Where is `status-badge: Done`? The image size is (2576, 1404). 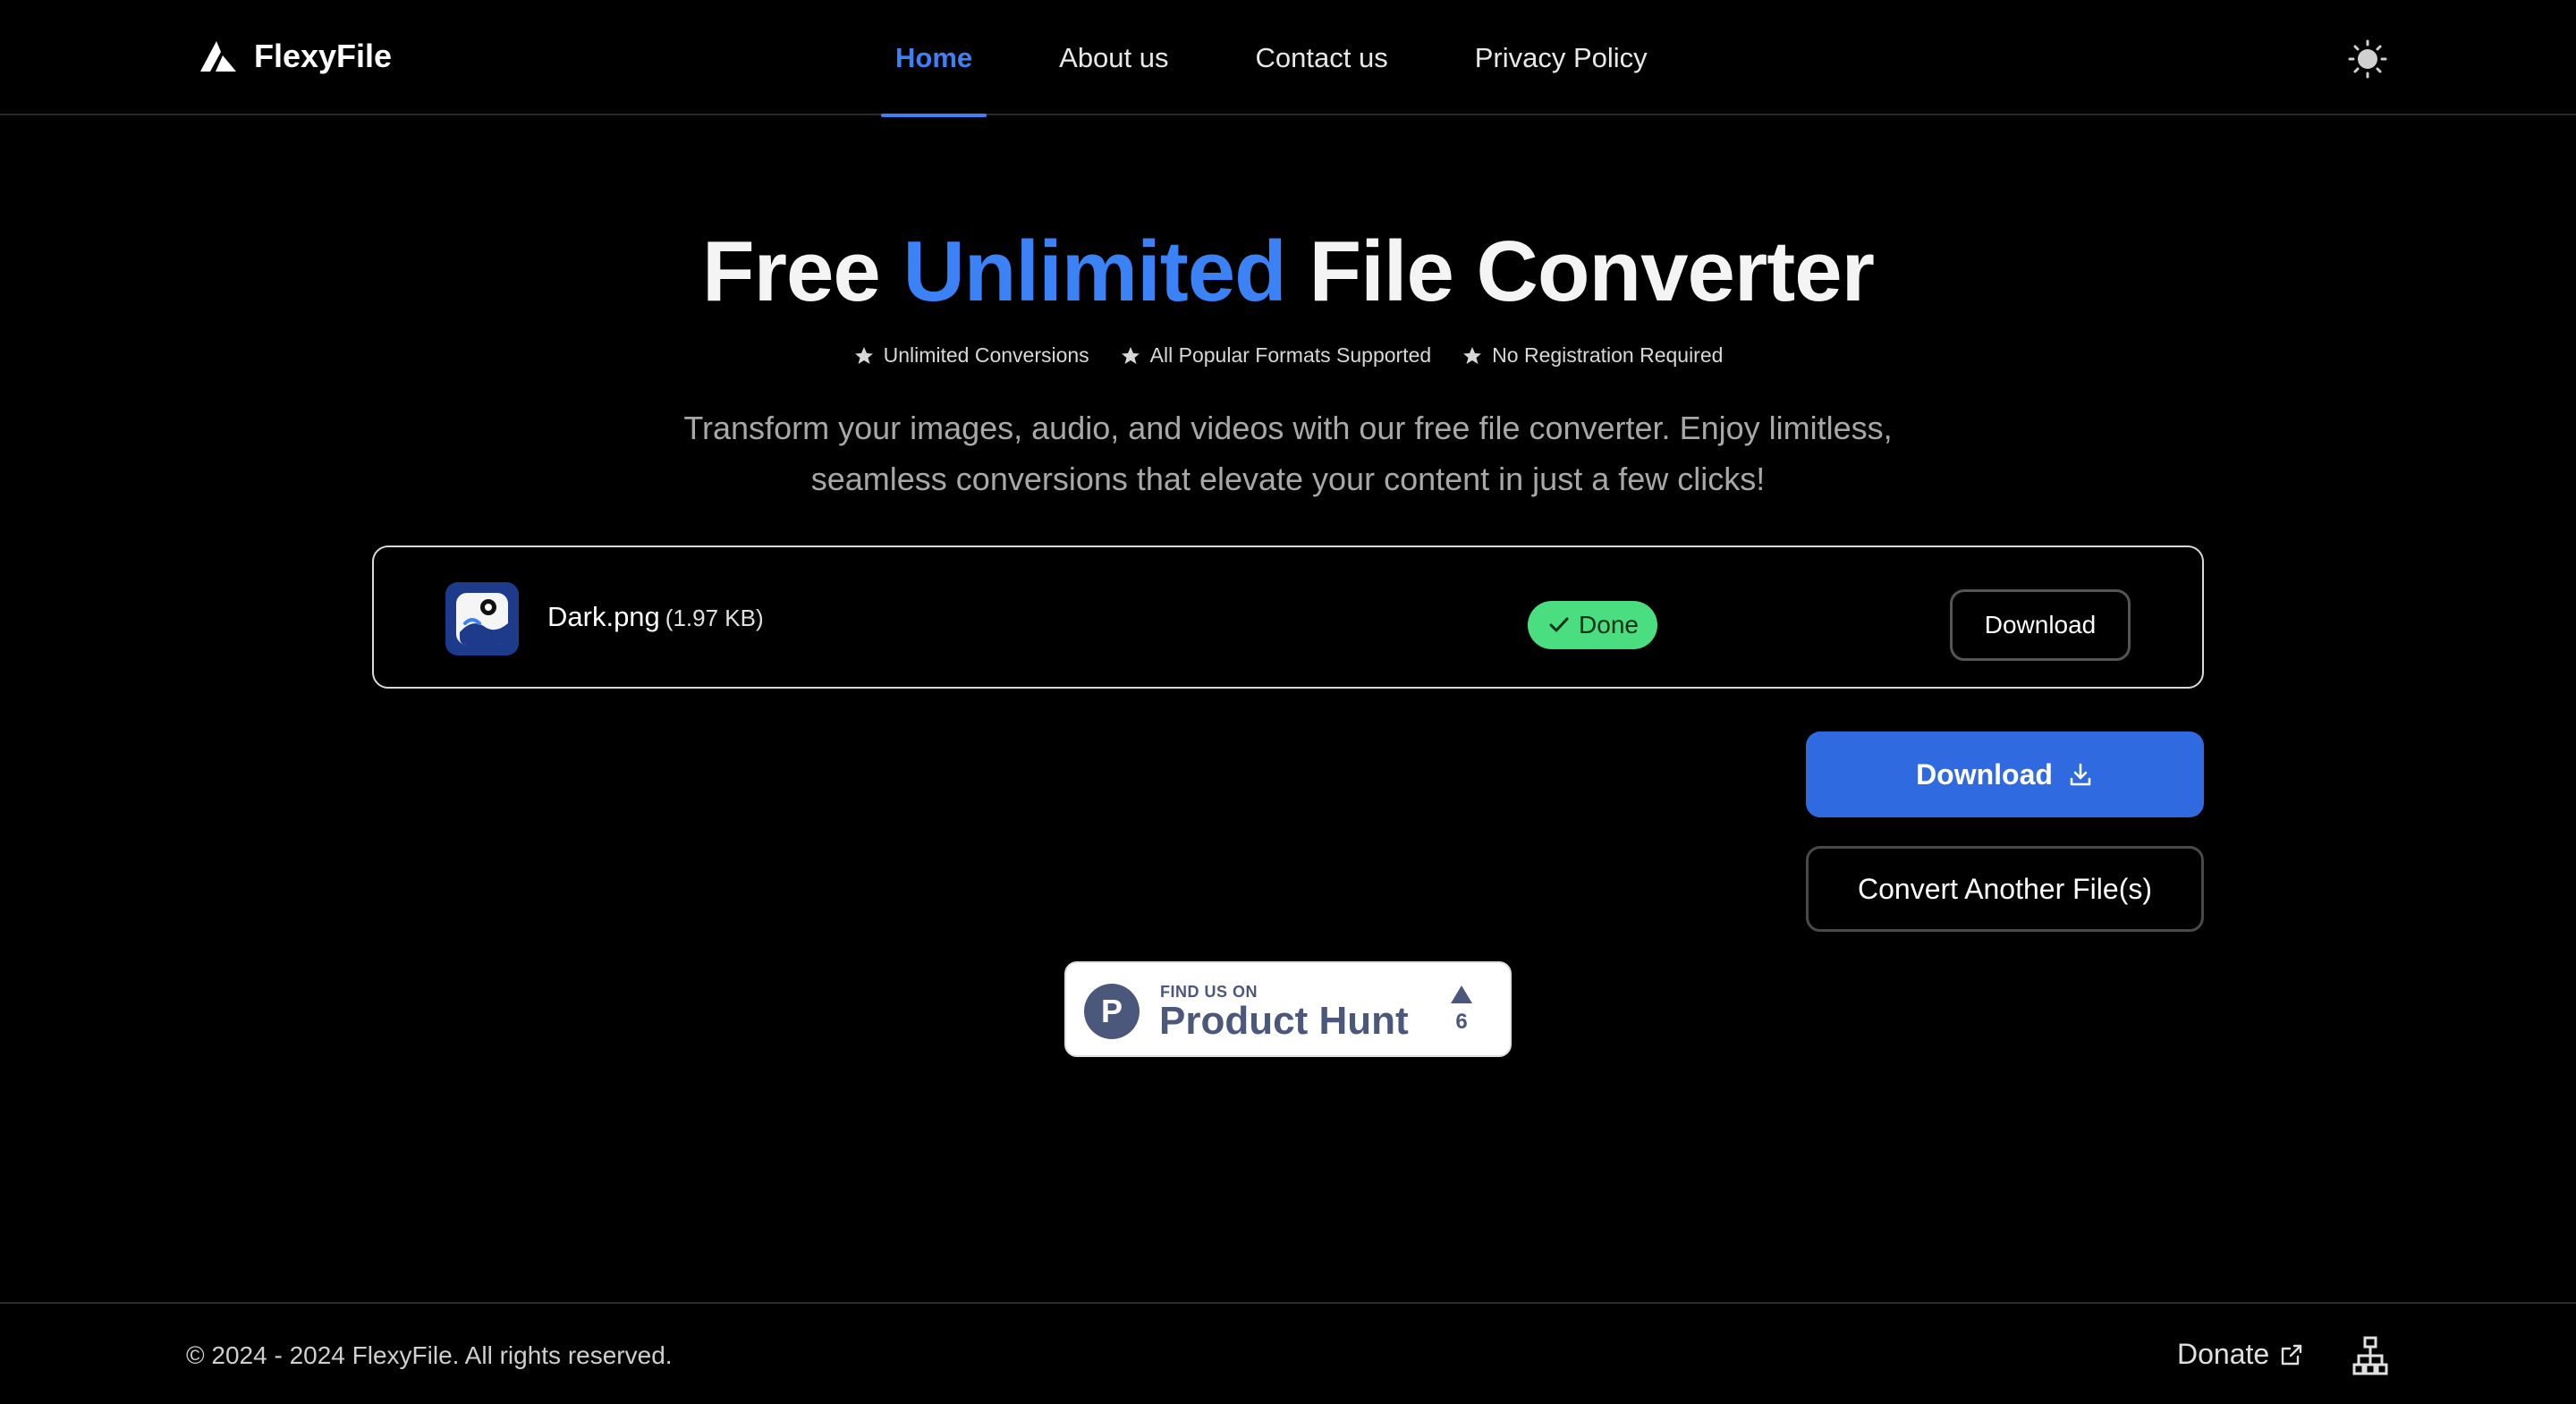 status-badge: Done is located at coordinates (1592, 625).